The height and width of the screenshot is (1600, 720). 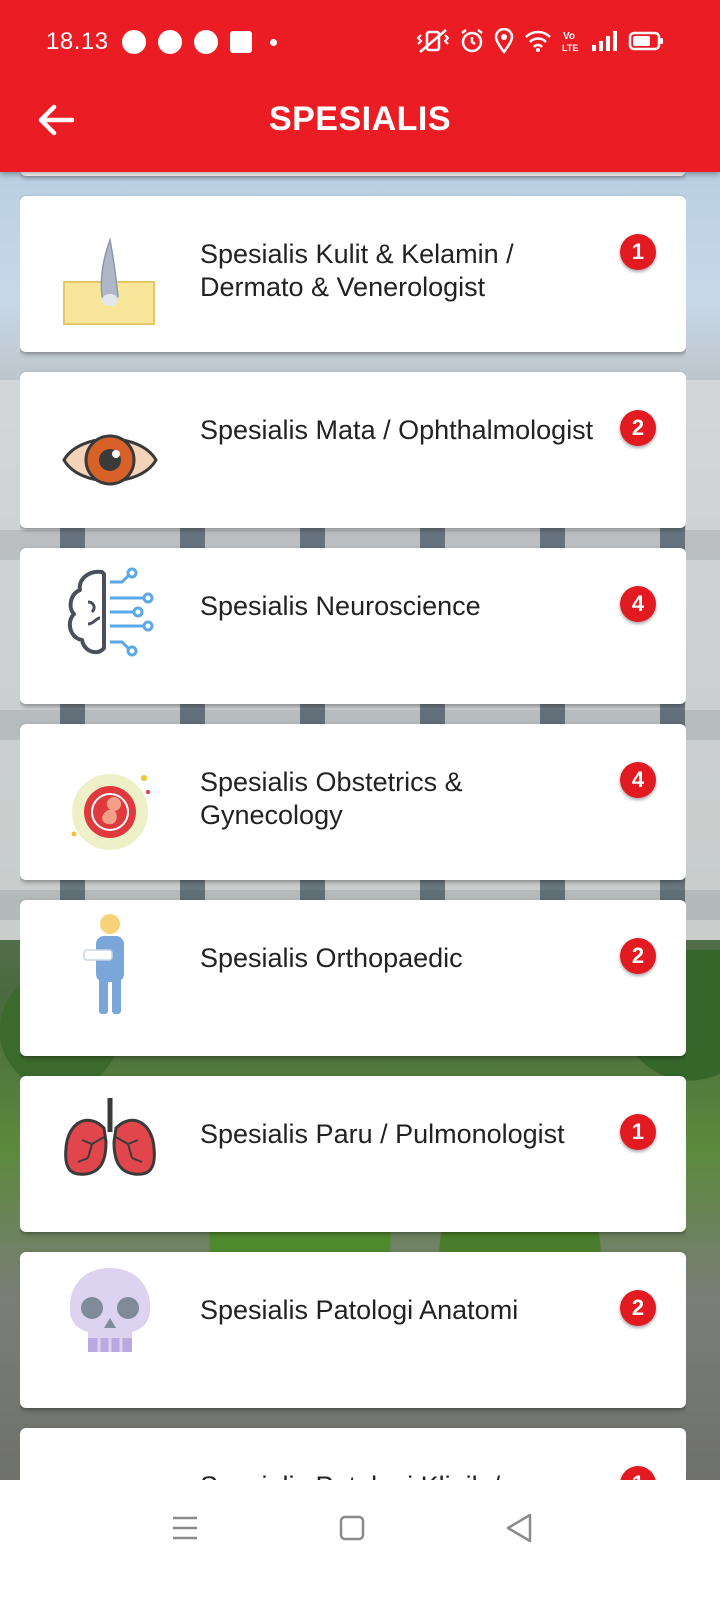 I want to click on specialist-label: Spesialis Paru / Pulmonologist, so click(x=382, y=1134).